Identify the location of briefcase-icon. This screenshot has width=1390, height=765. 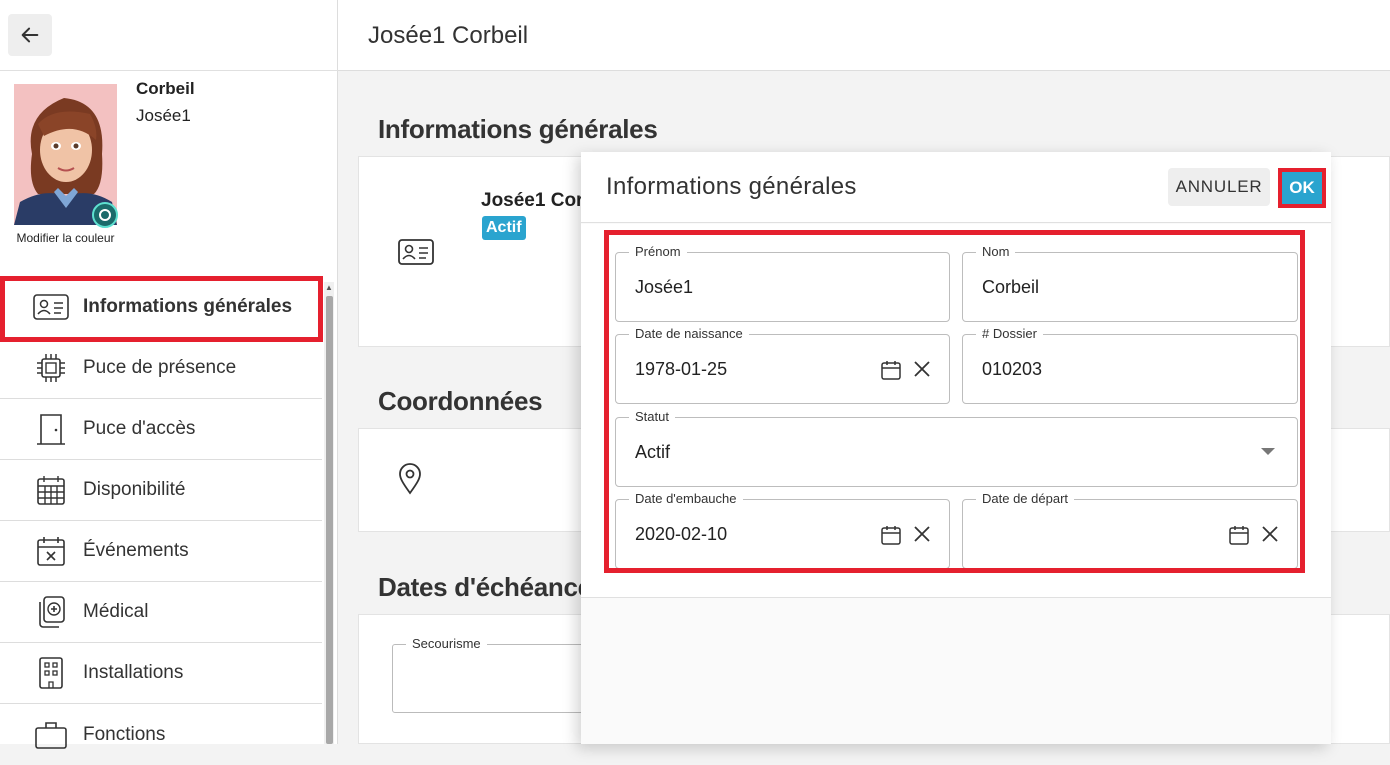
(51, 734).